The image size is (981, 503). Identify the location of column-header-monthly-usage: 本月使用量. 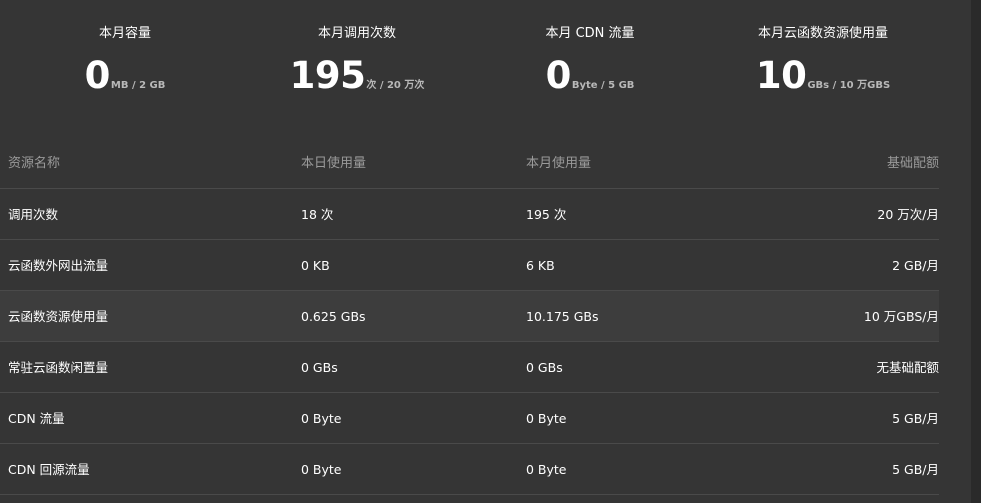
(559, 163).